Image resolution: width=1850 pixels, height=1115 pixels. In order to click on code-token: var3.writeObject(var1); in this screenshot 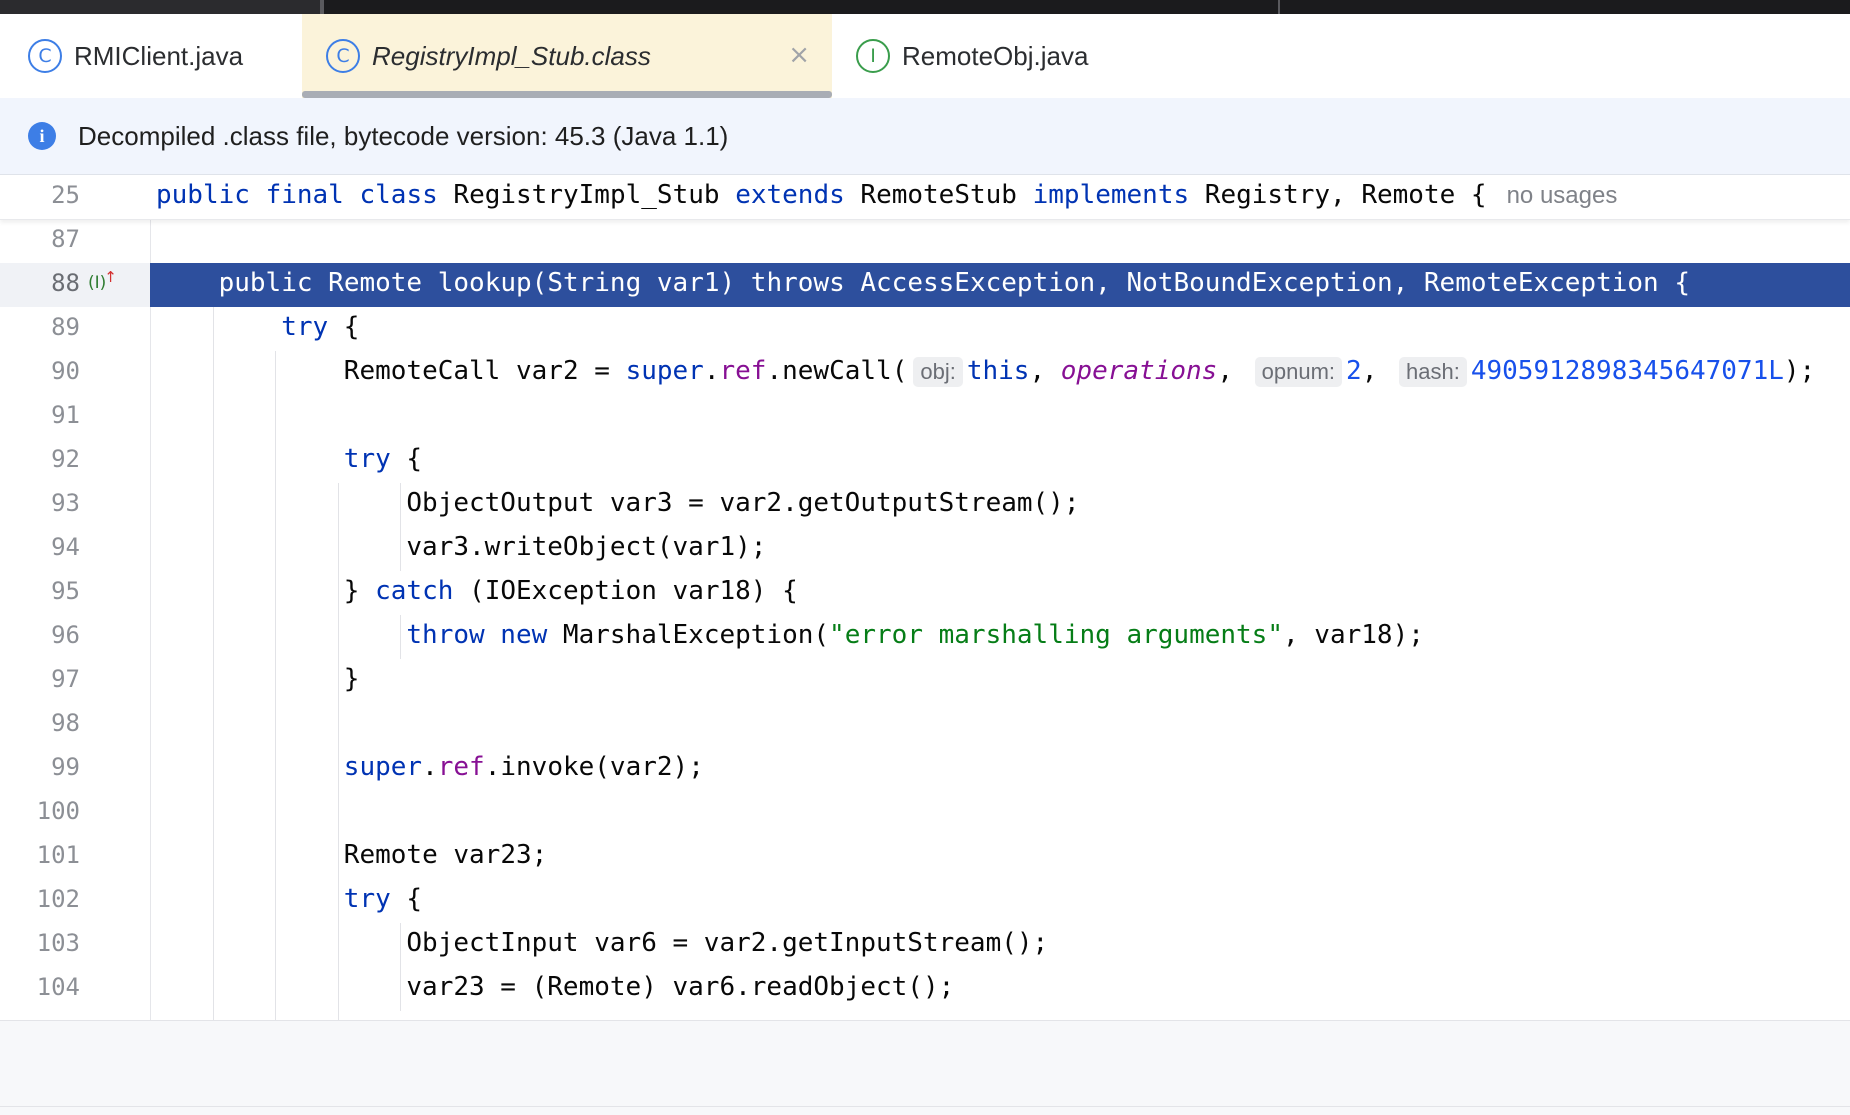, I will do `click(586, 547)`.